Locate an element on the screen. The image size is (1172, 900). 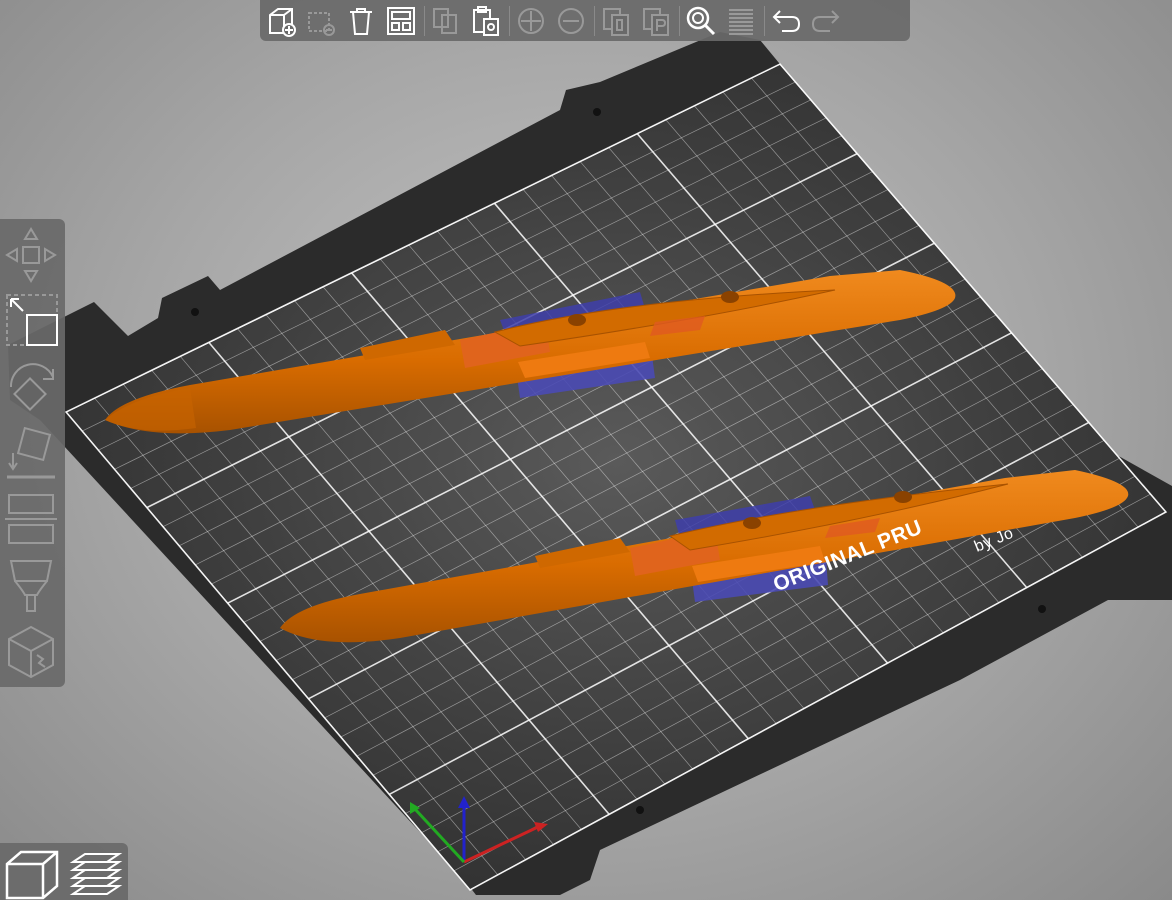
cut-tool-button is located at coordinates (31, 519).